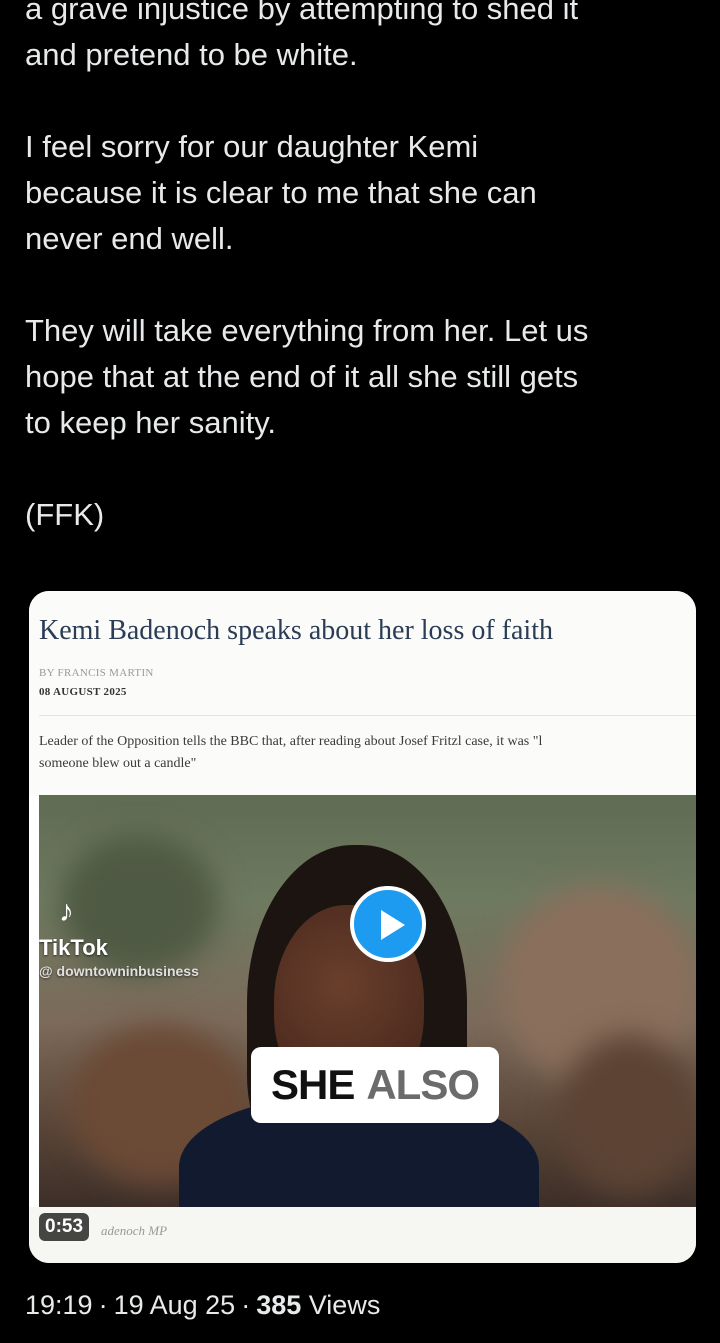 The image size is (720, 1343). Describe the element at coordinates (59, 1305) in the screenshot. I see `tweet-time: 19:19` at that location.